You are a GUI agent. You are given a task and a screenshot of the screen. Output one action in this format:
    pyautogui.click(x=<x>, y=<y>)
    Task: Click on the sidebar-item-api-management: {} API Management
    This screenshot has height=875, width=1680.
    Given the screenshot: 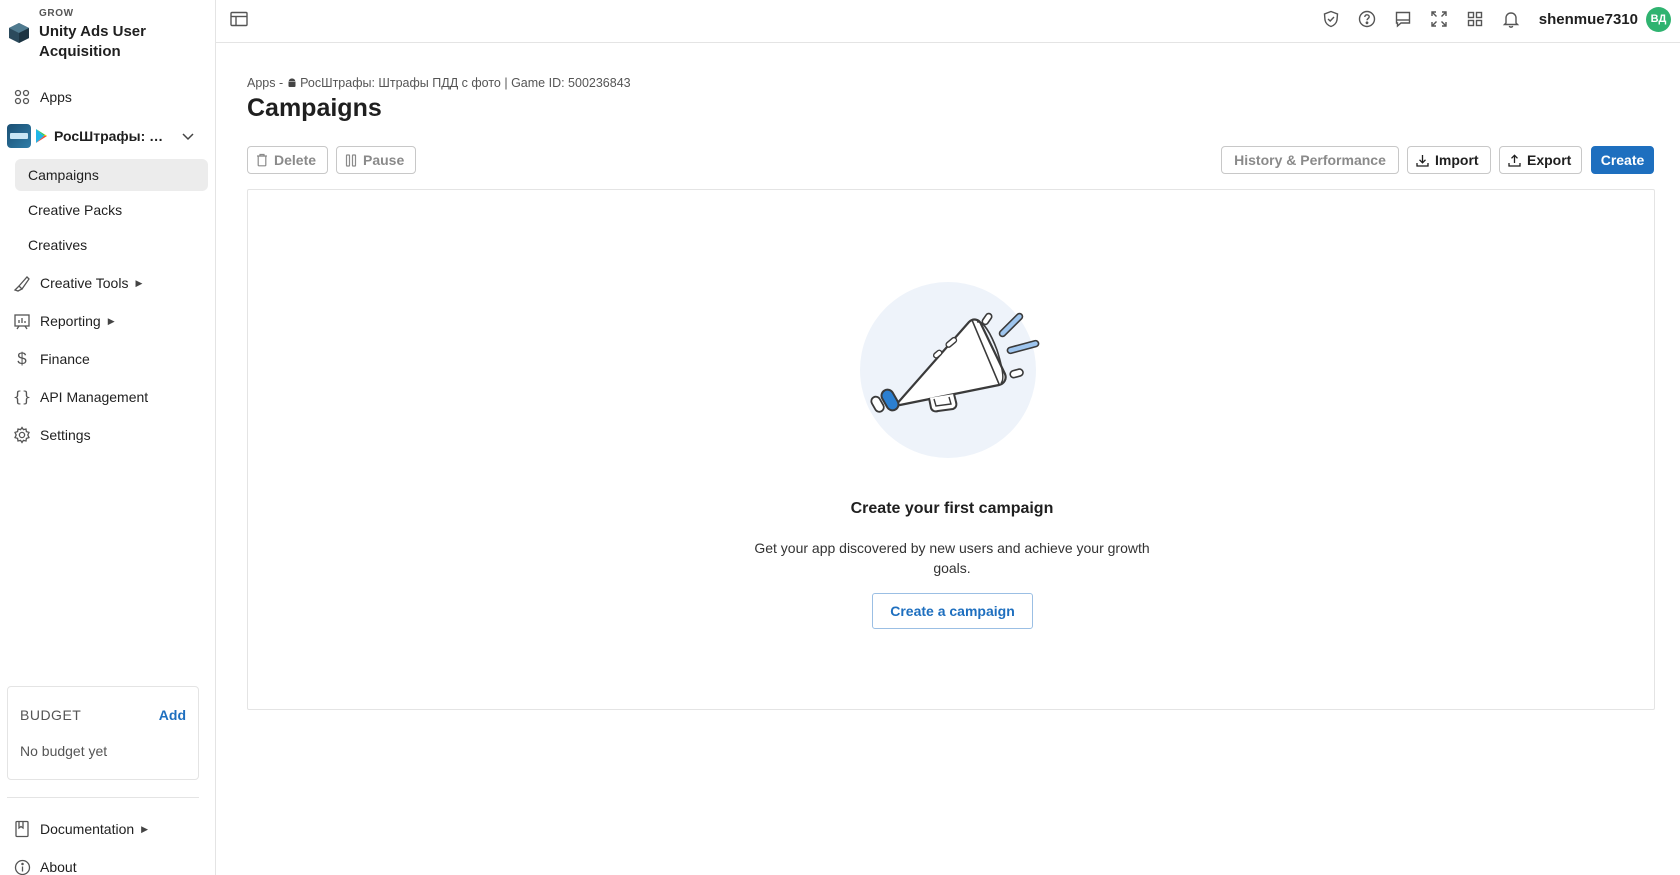 What is the action you would take?
    pyautogui.click(x=108, y=397)
    